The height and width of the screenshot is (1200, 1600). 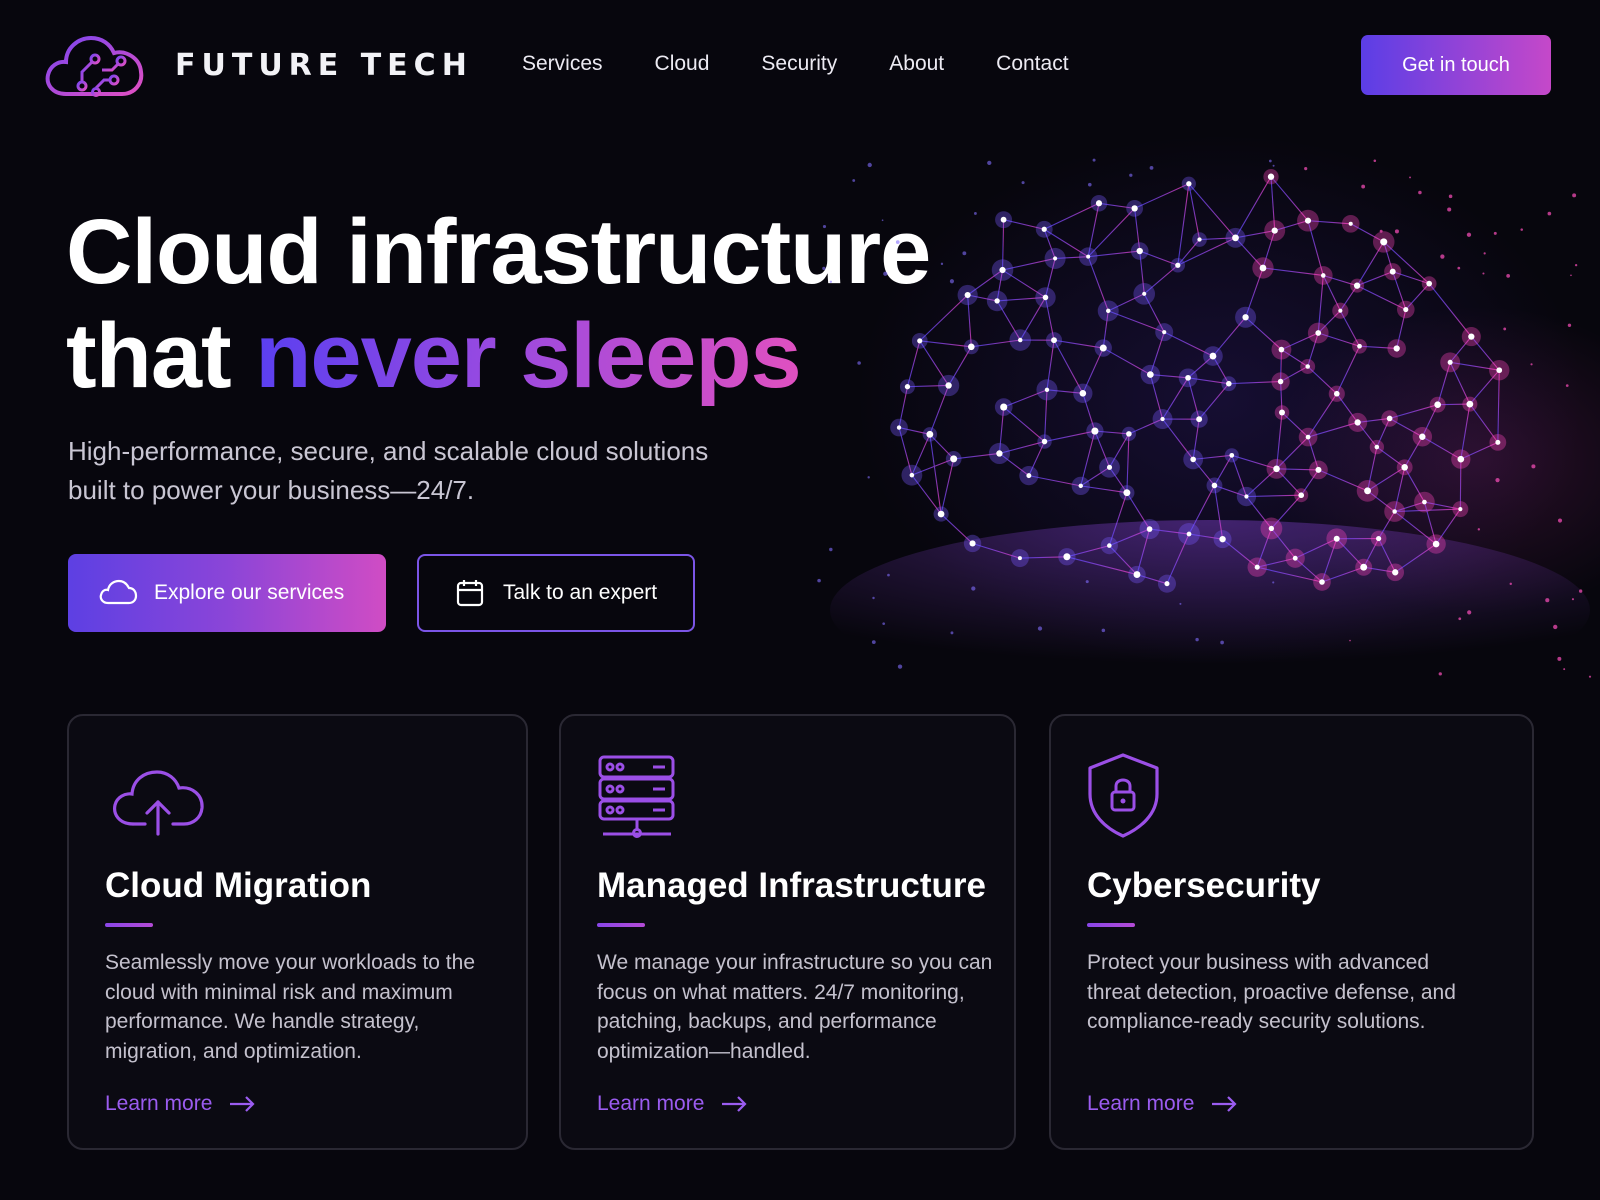 I want to click on nav-item-cloud: Cloud, so click(x=682, y=64).